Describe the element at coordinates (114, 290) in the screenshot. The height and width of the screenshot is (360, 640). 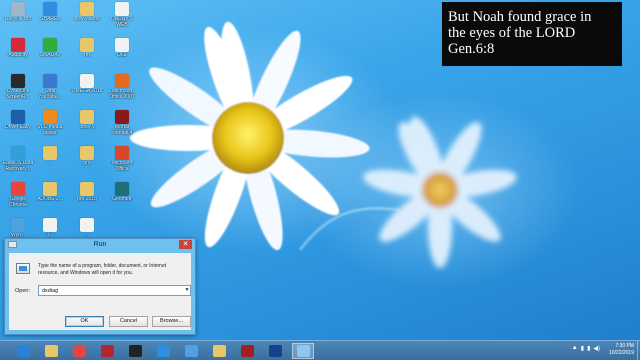
I see `open-input` at that location.